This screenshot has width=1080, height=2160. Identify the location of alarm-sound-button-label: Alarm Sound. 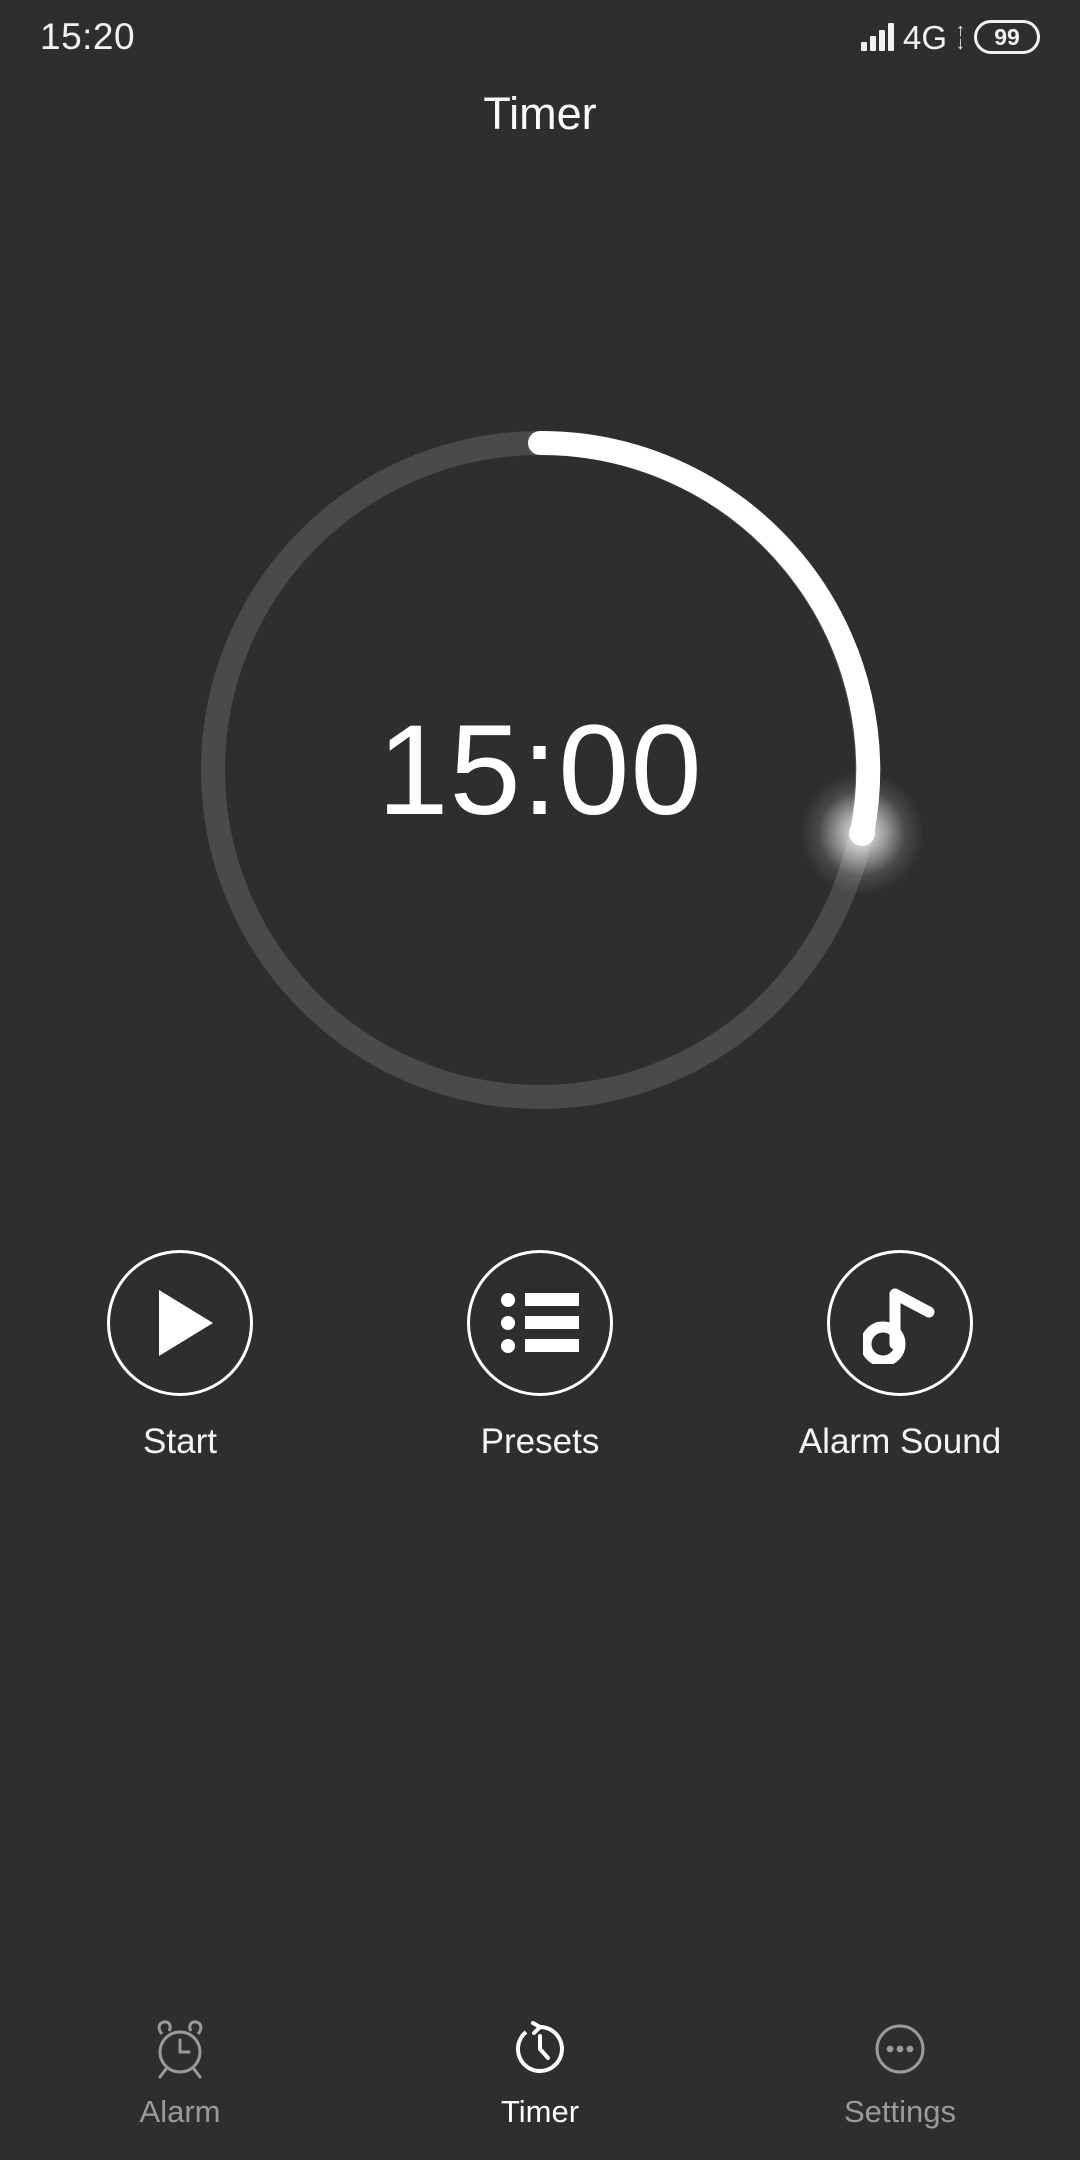
(900, 1441).